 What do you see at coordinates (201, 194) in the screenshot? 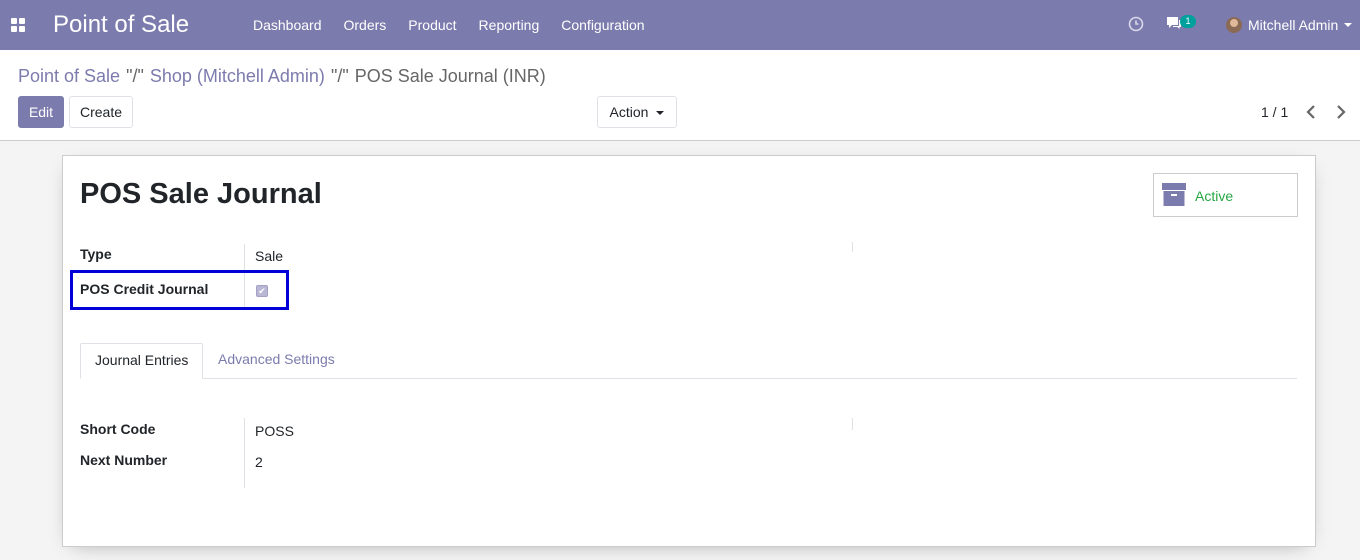
I see `record-title: POS Sale Journal` at bounding box center [201, 194].